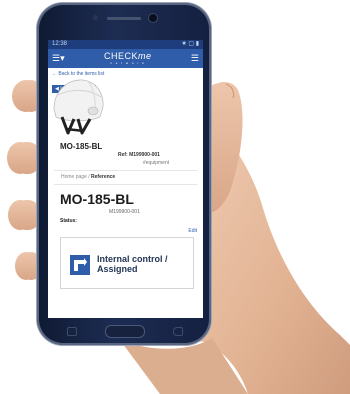  I want to click on status-label: Status:, so click(68, 221).